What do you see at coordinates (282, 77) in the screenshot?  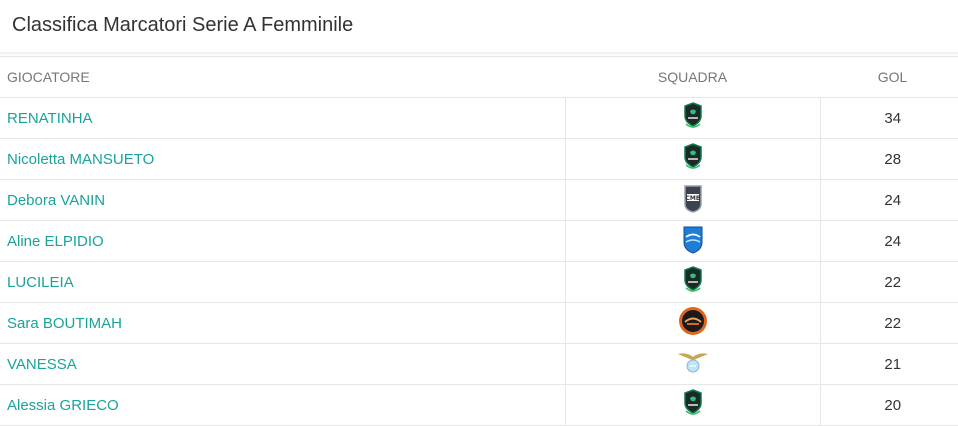 I see `header-player: GIOCATORE` at bounding box center [282, 77].